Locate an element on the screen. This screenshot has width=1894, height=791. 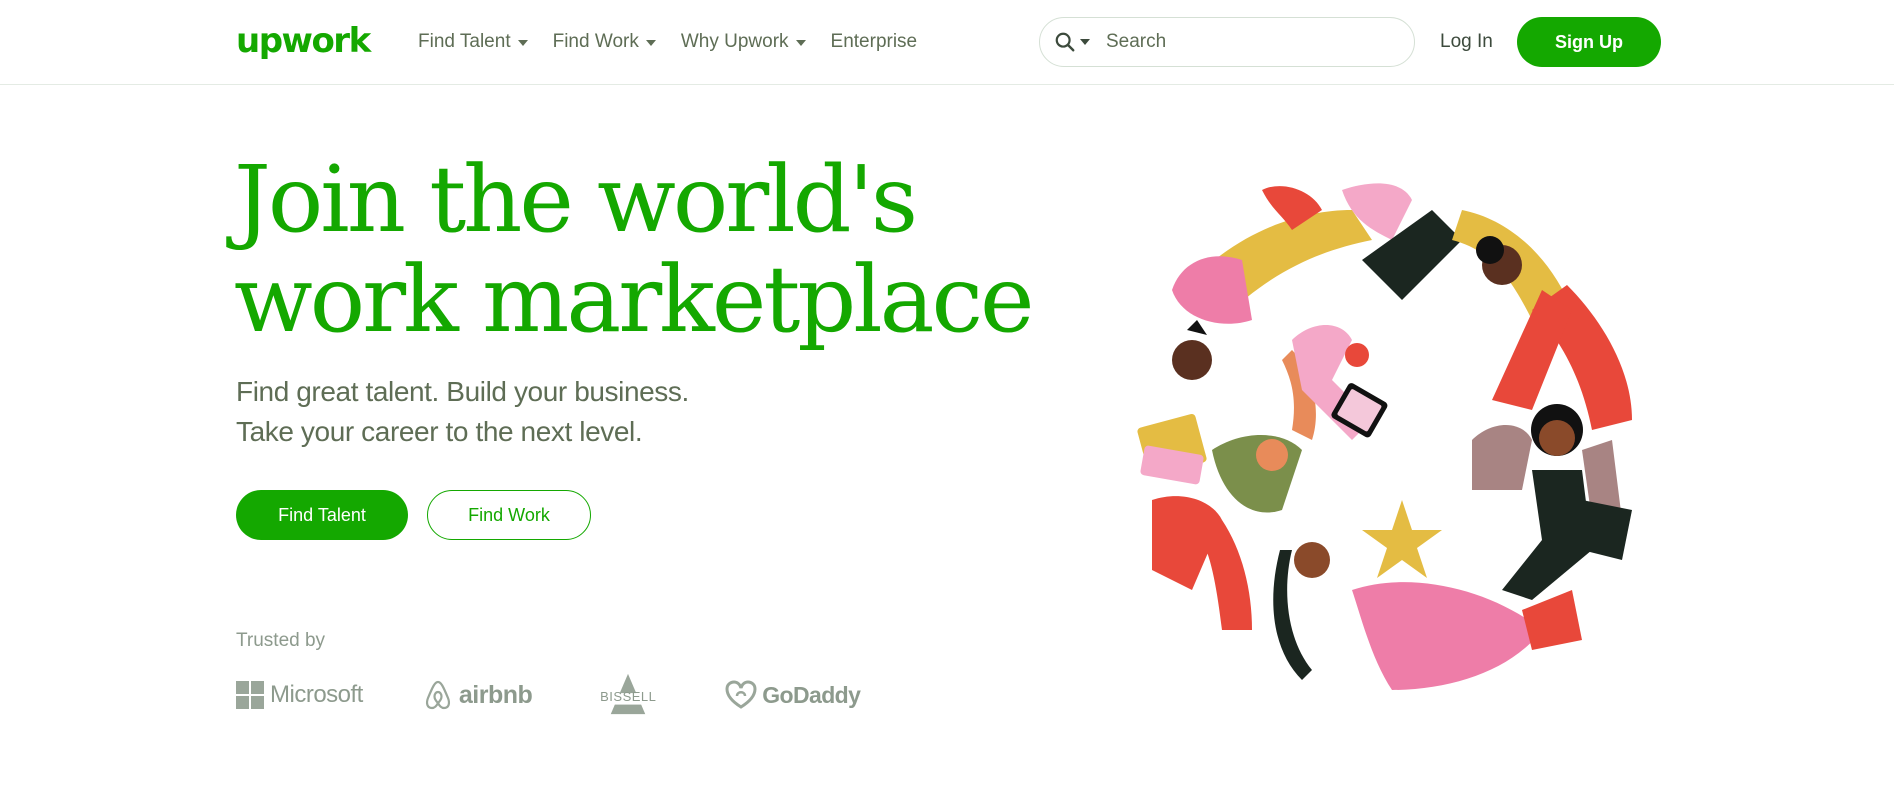
search-icon is located at coordinates (1065, 42).